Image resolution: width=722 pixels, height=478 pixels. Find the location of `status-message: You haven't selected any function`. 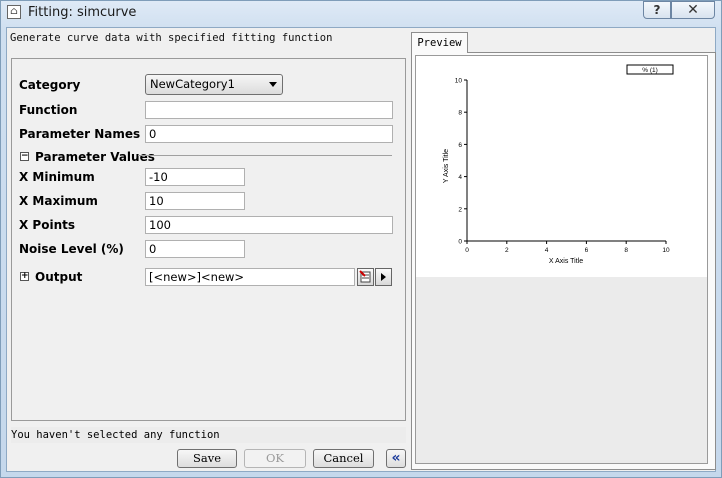

status-message: You haven't selected any function is located at coordinates (208, 435).